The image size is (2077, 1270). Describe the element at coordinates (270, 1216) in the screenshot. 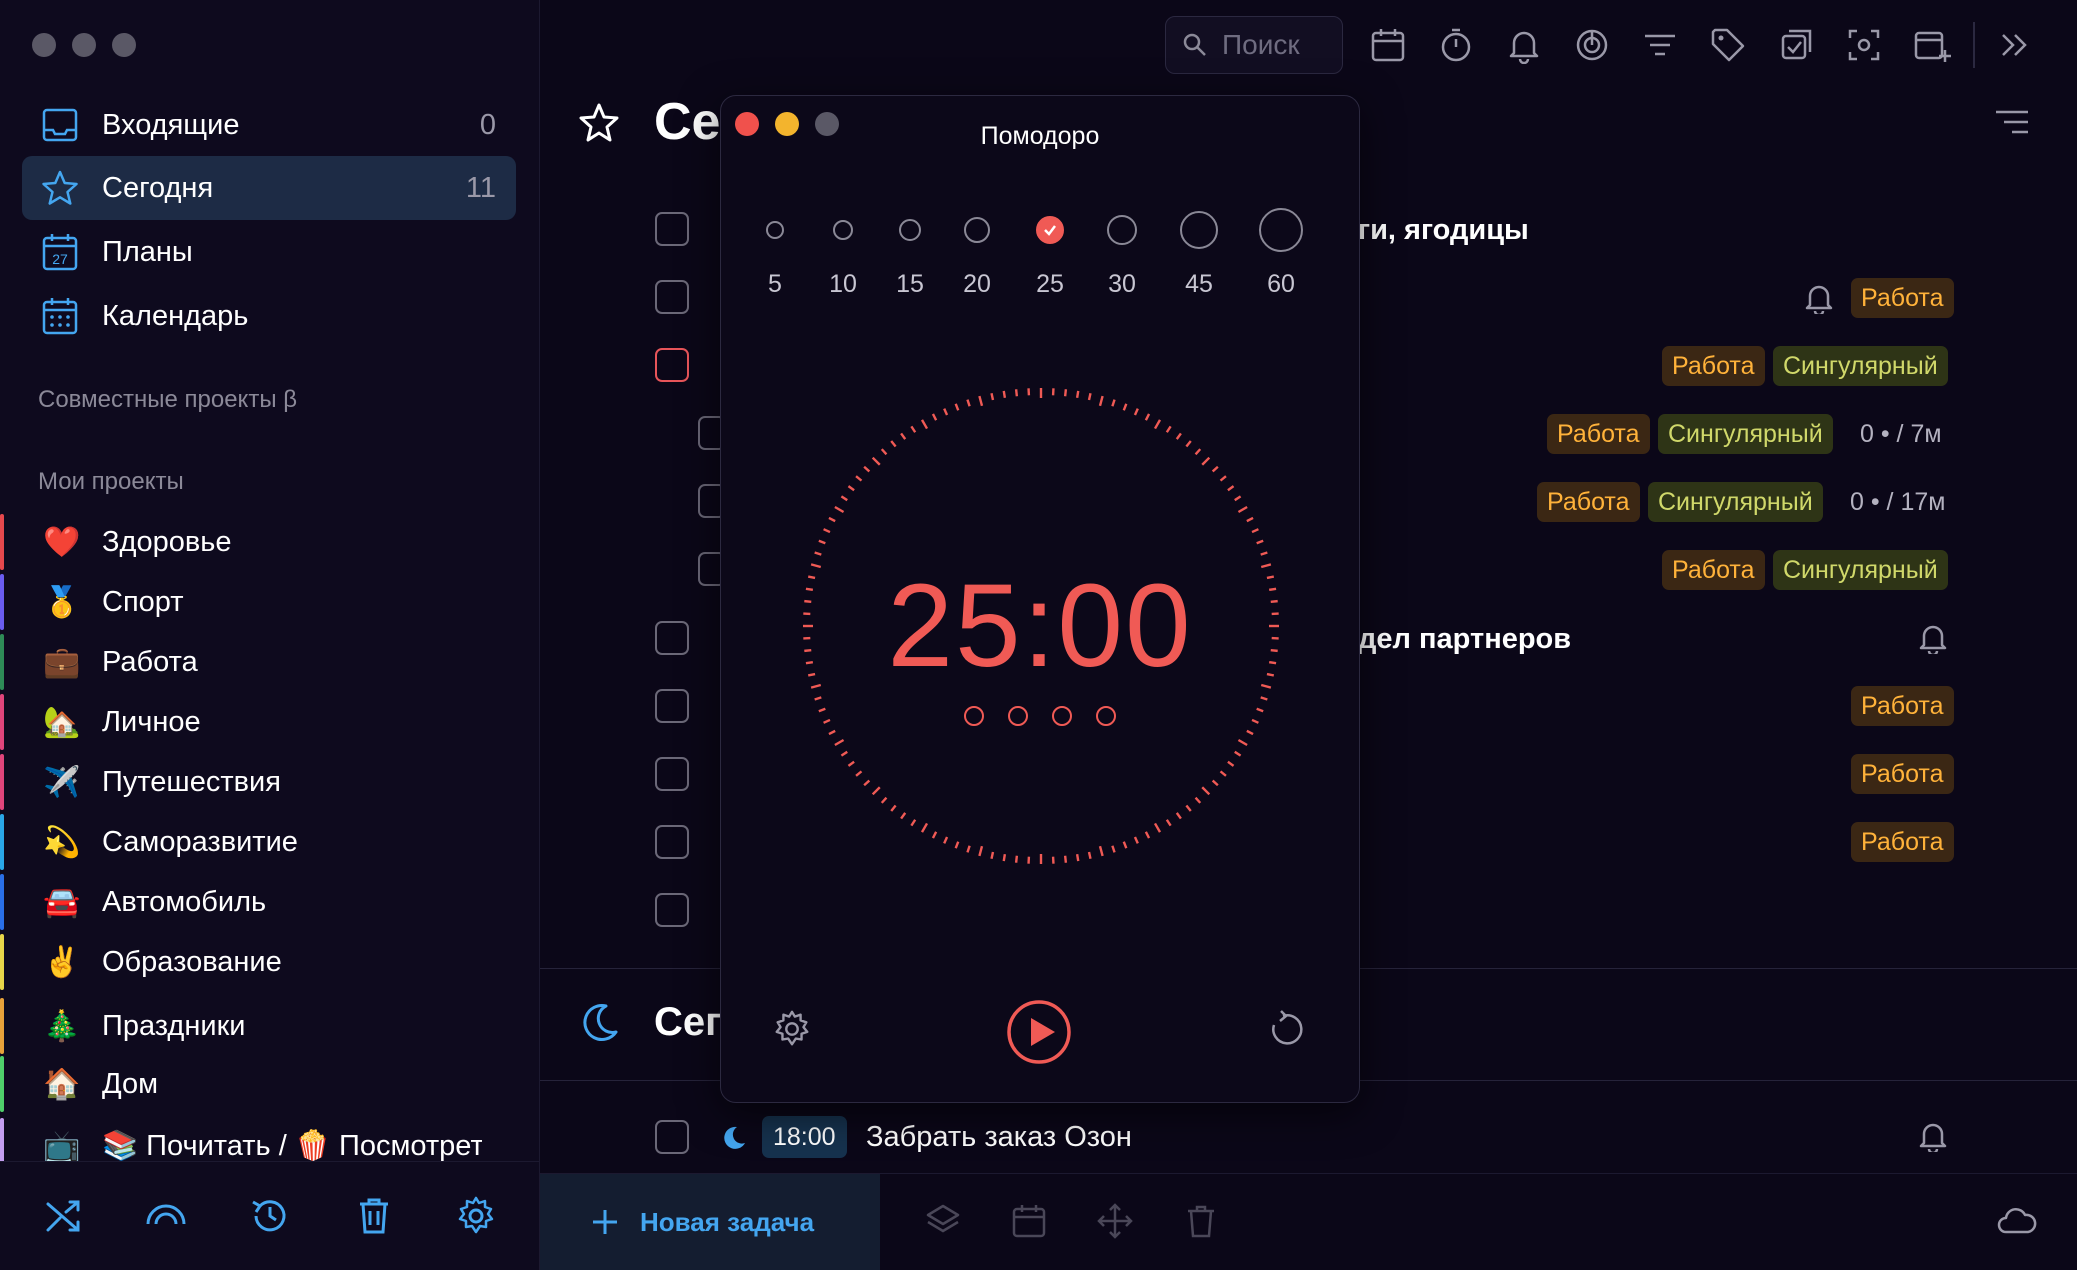

I see `history-icon` at that location.